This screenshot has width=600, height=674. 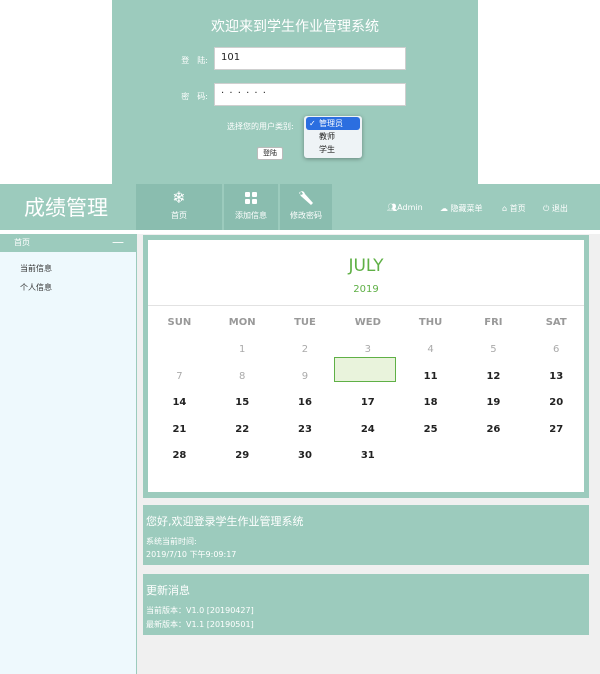 What do you see at coordinates (251, 198) in the screenshot?
I see `grid-icon` at bounding box center [251, 198].